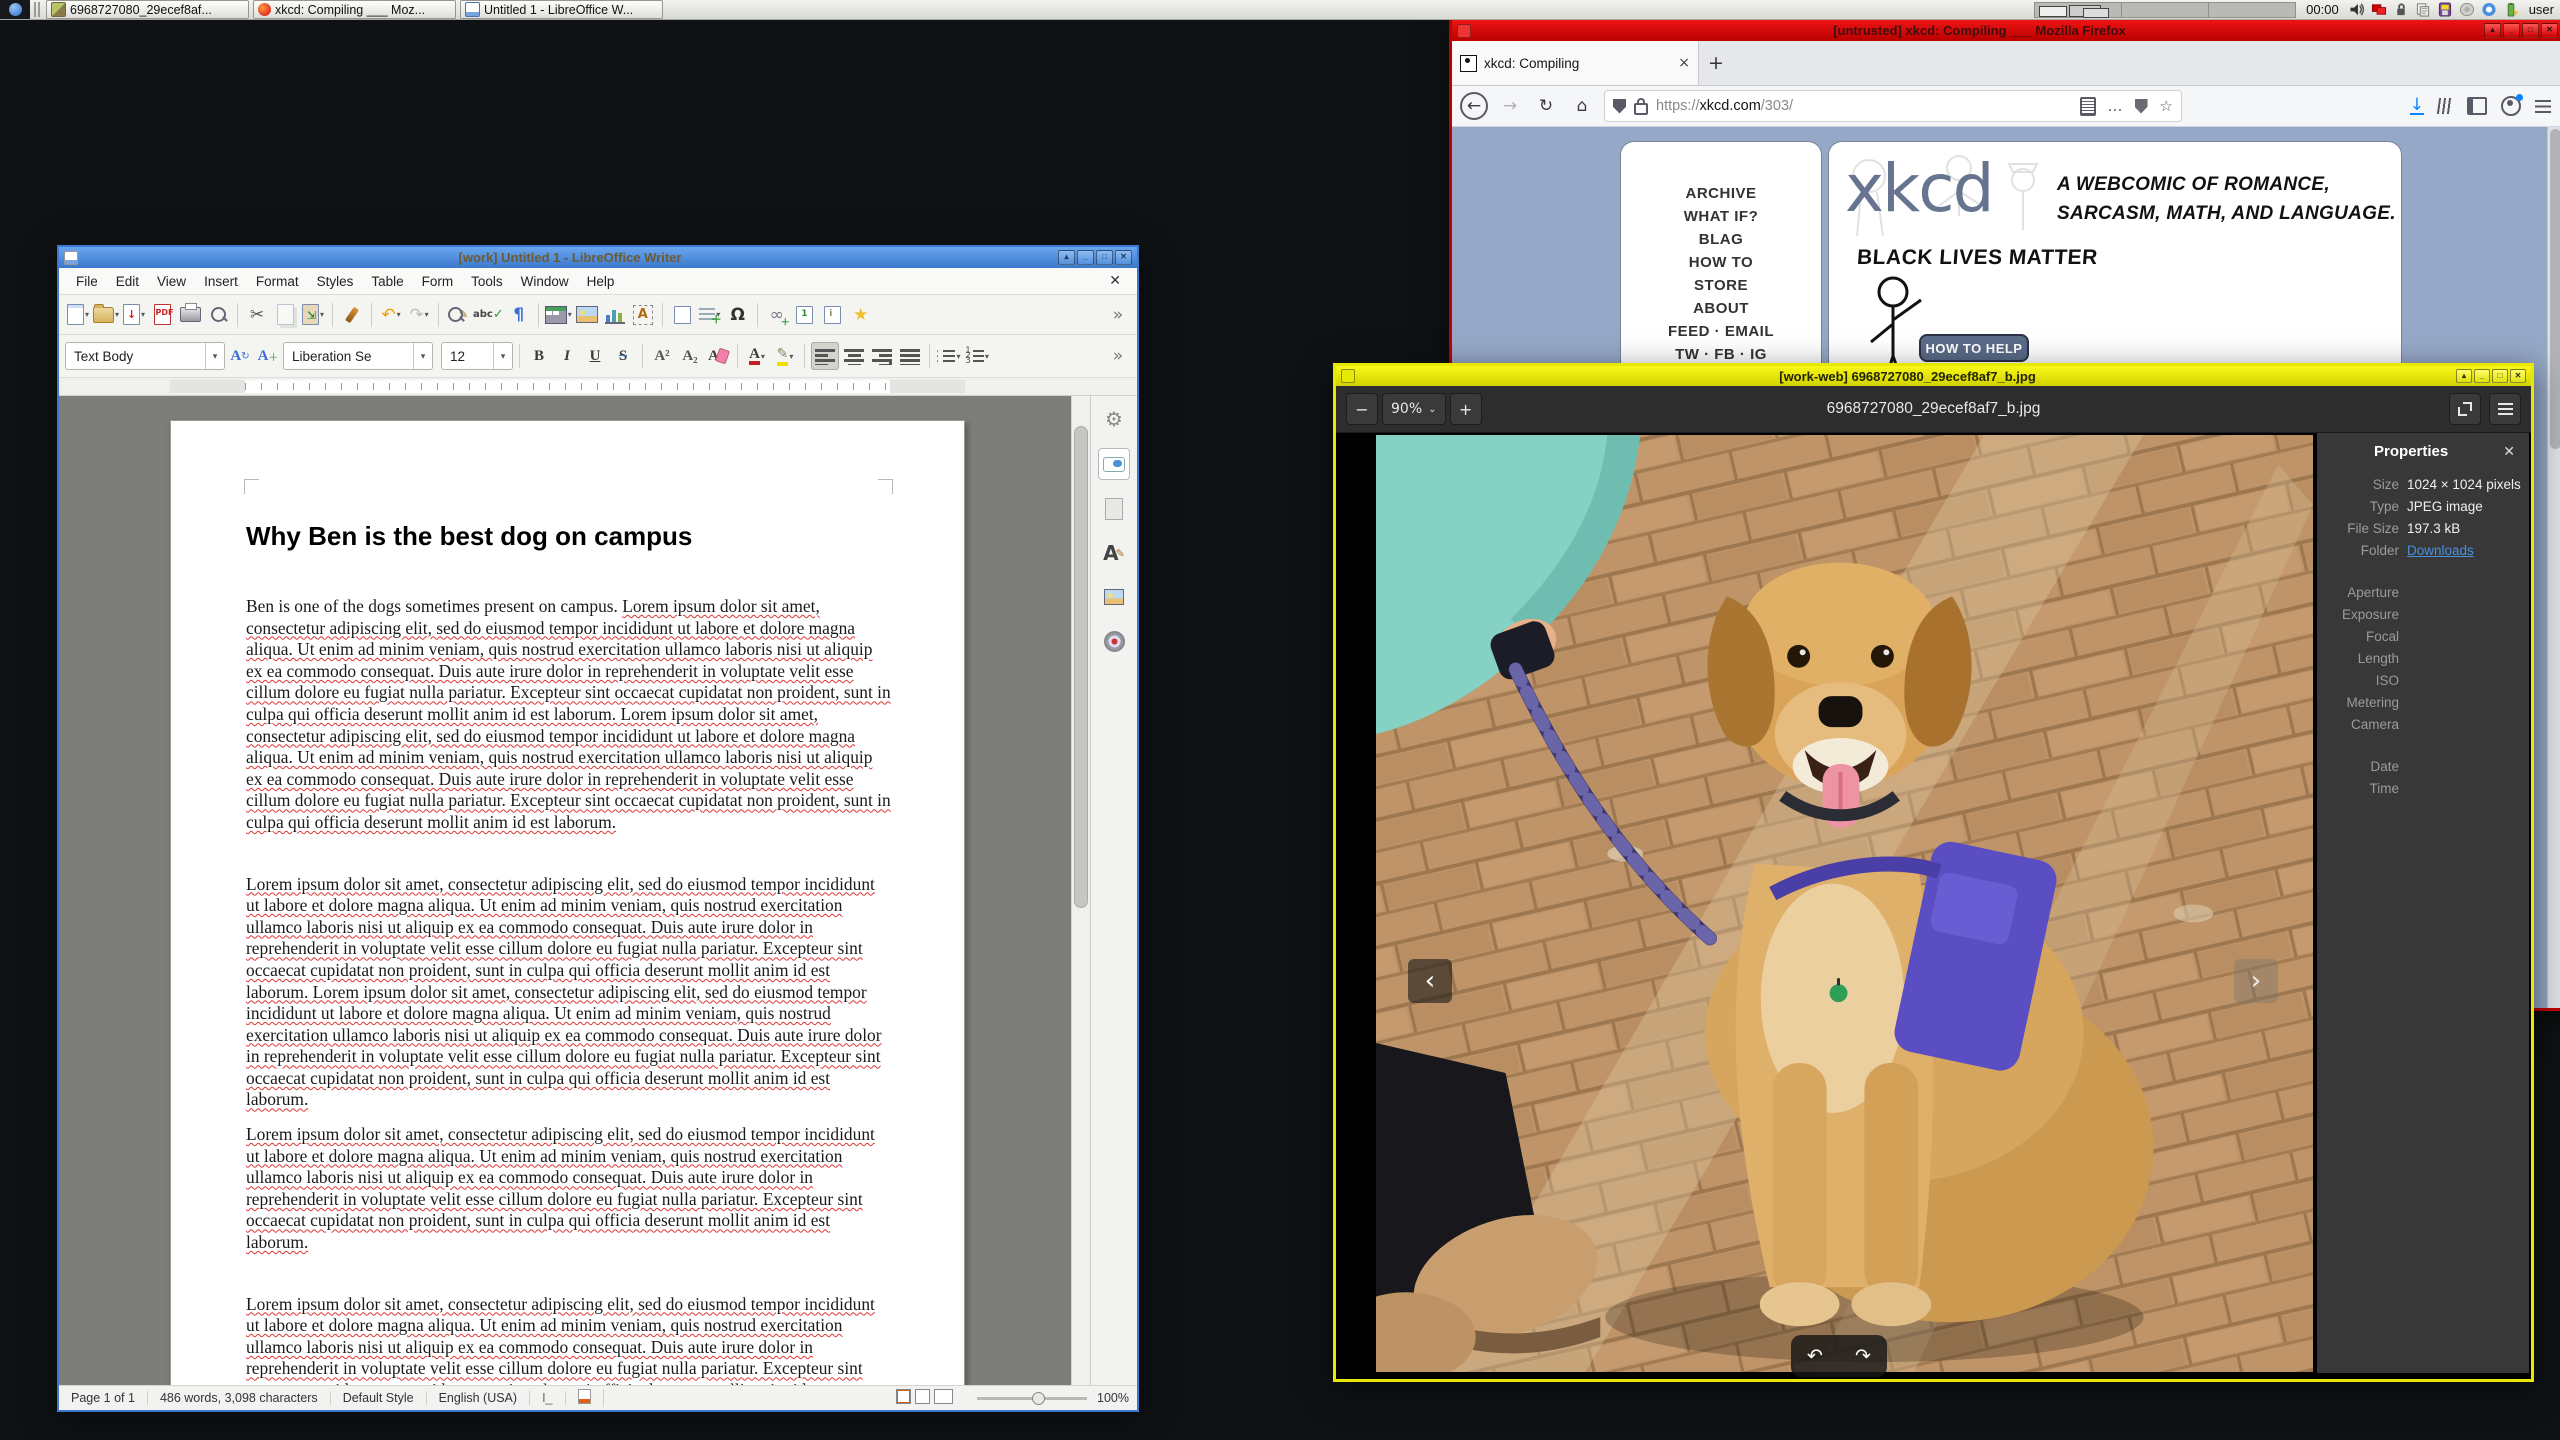 The height and width of the screenshot is (1440, 2560). Describe the element at coordinates (240, 356) in the screenshot. I see `update-style-button: A ↻` at that location.